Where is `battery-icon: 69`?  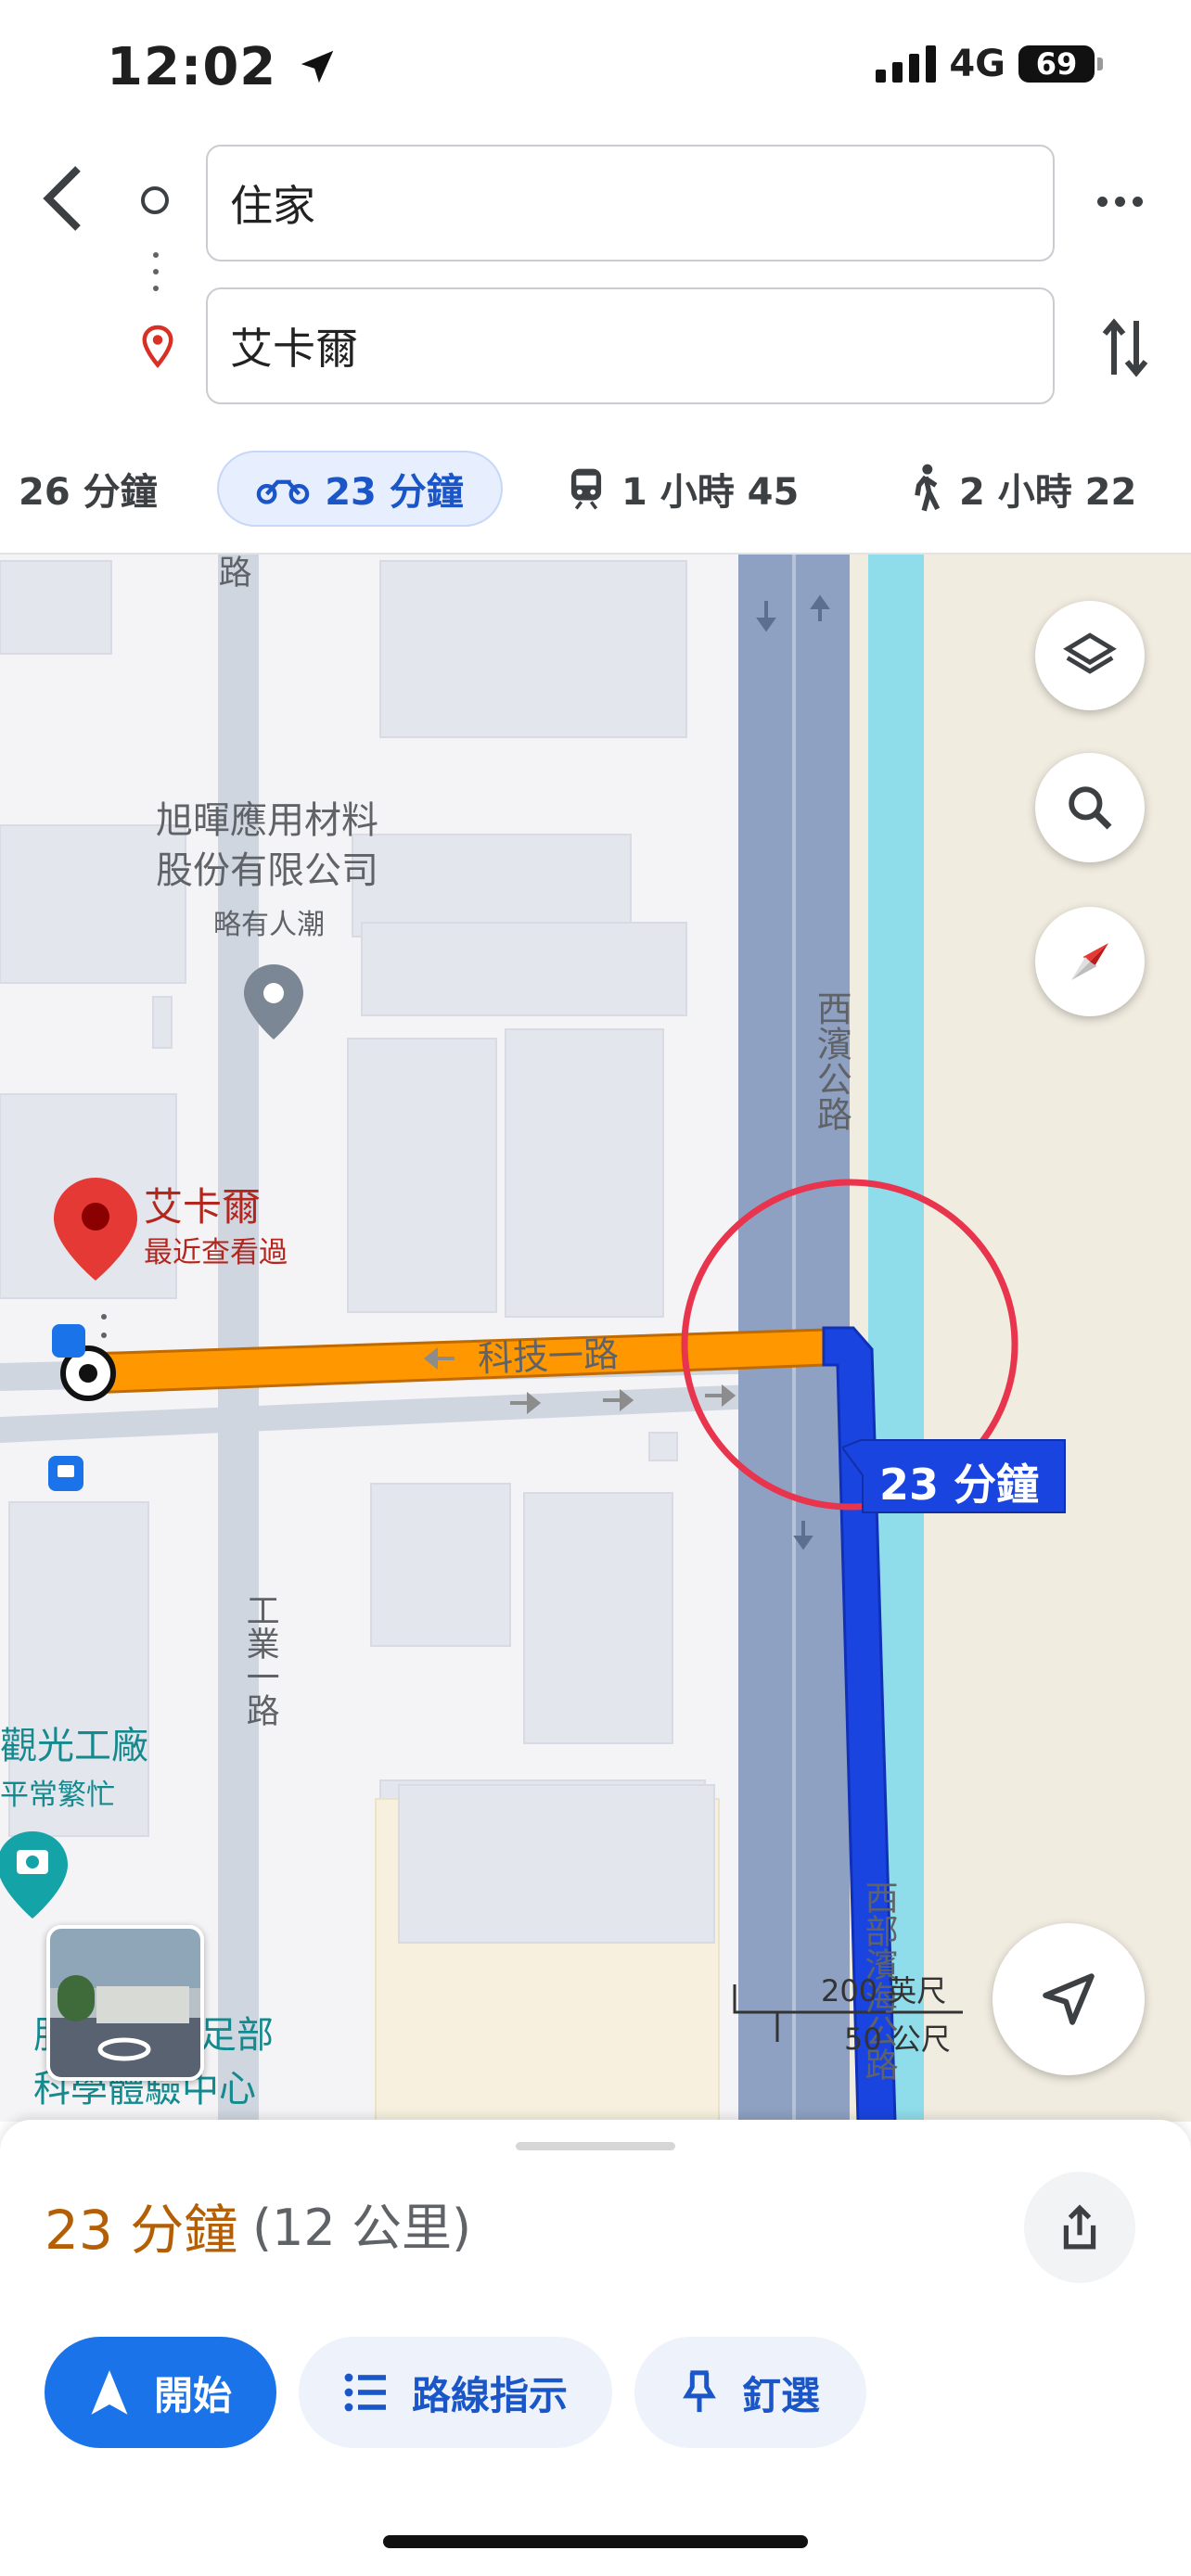
battery-icon: 69 is located at coordinates (1060, 64).